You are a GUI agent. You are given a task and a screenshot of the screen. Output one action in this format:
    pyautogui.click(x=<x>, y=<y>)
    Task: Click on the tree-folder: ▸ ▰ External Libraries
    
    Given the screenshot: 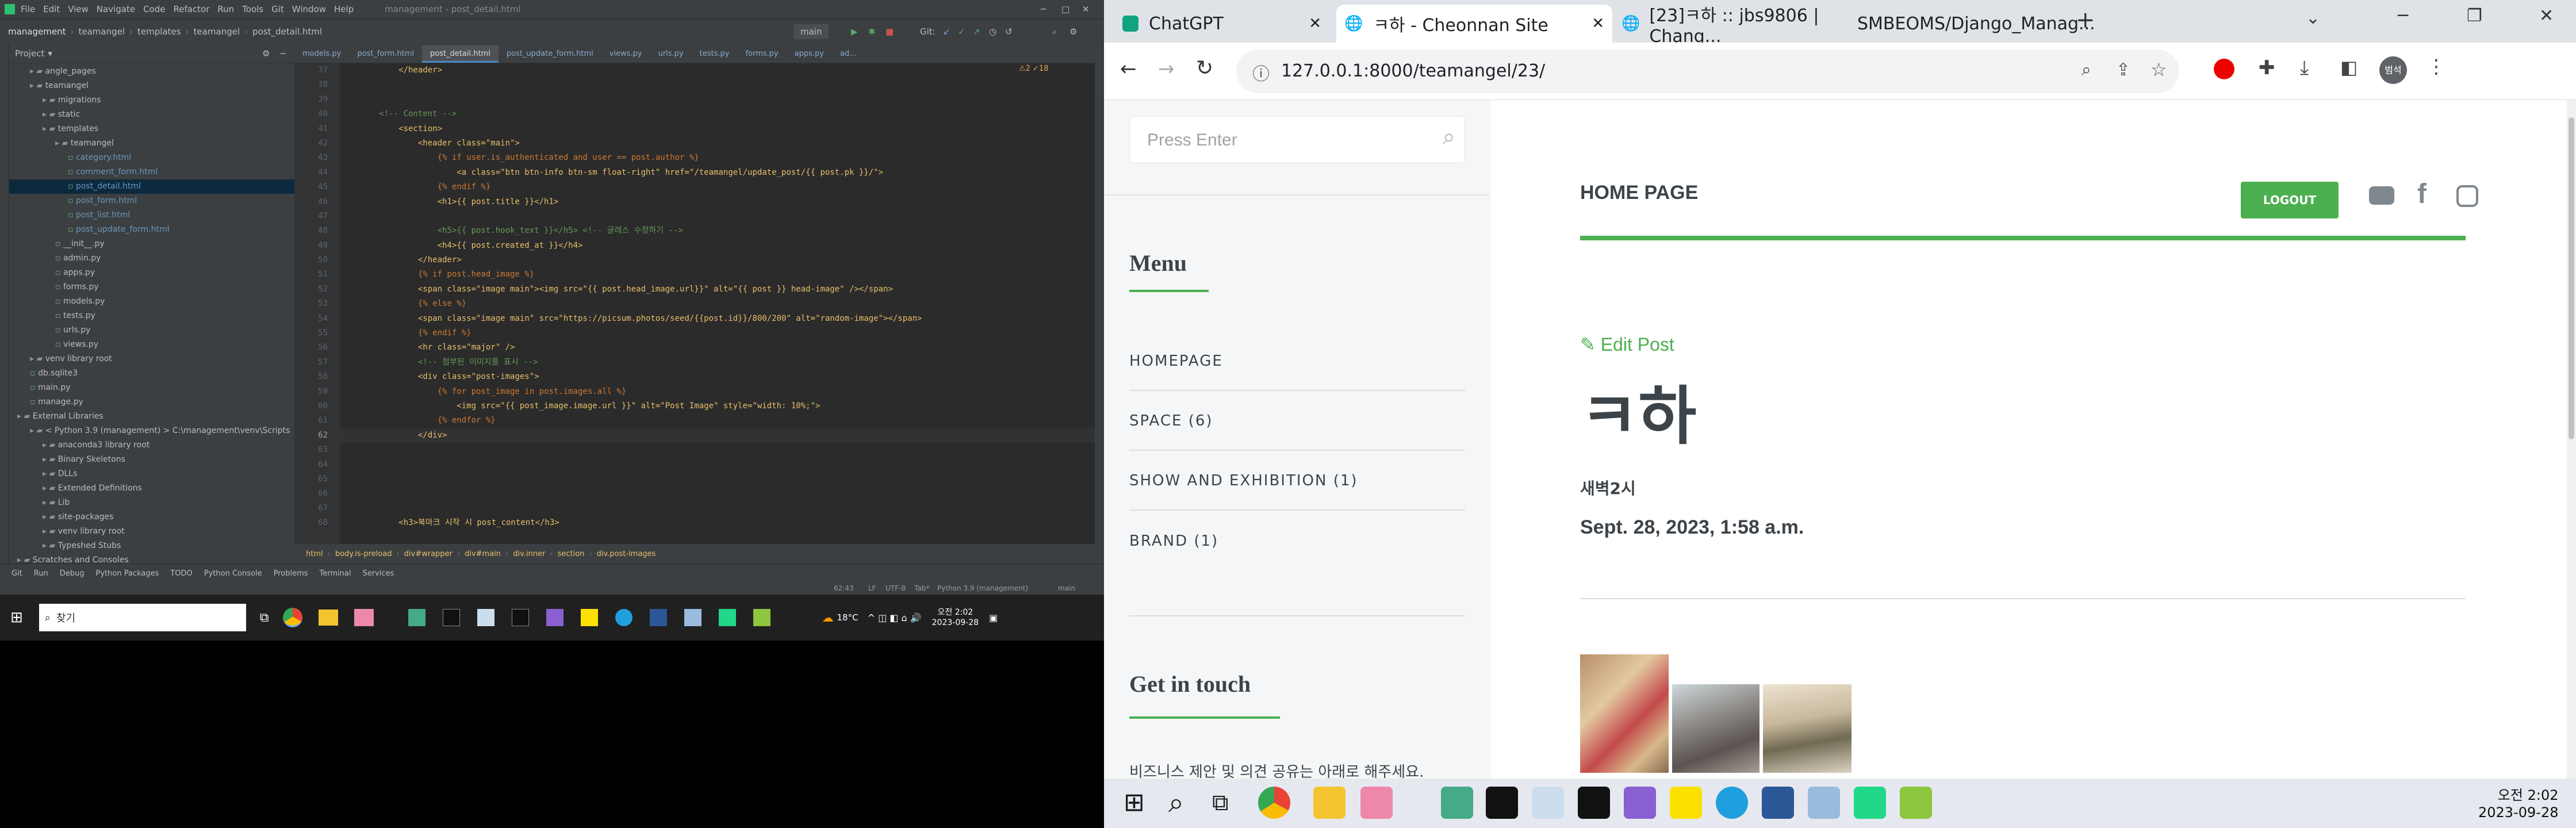 What is the action you would take?
    pyautogui.click(x=151, y=416)
    